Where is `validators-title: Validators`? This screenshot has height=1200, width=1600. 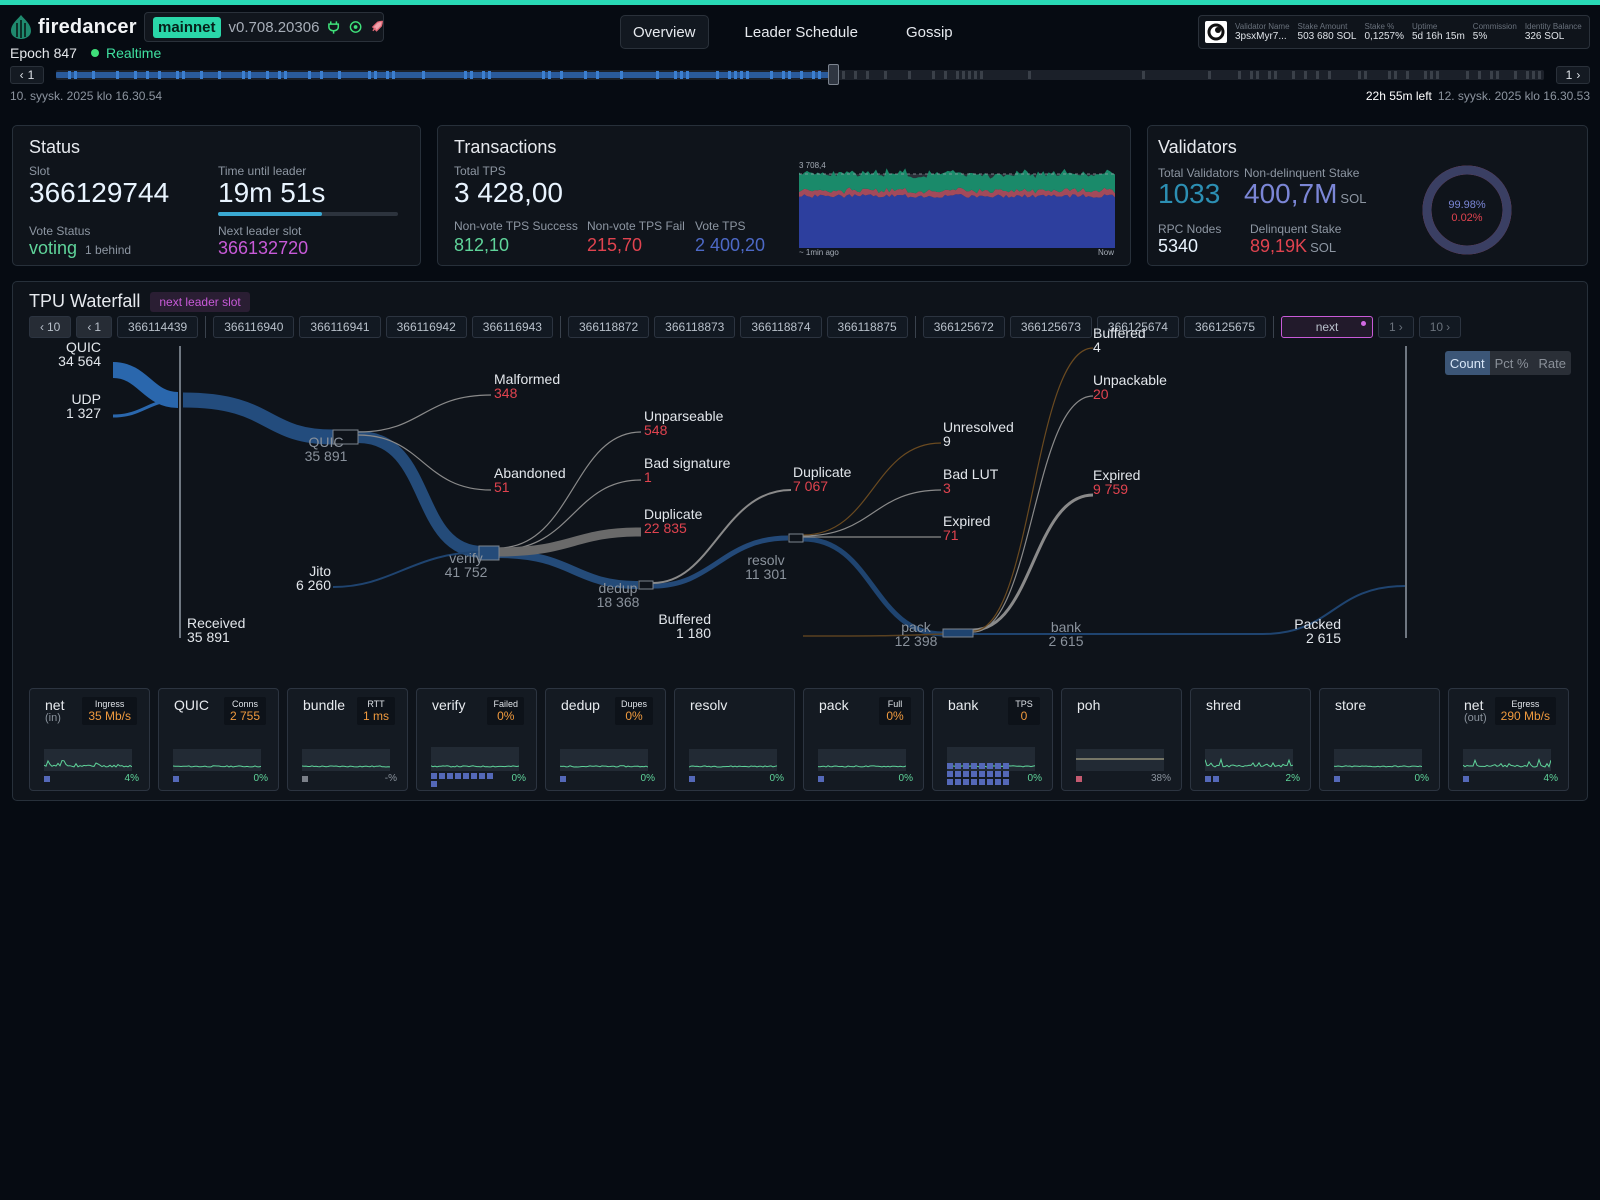
validators-title: Validators is located at coordinates (1197, 147).